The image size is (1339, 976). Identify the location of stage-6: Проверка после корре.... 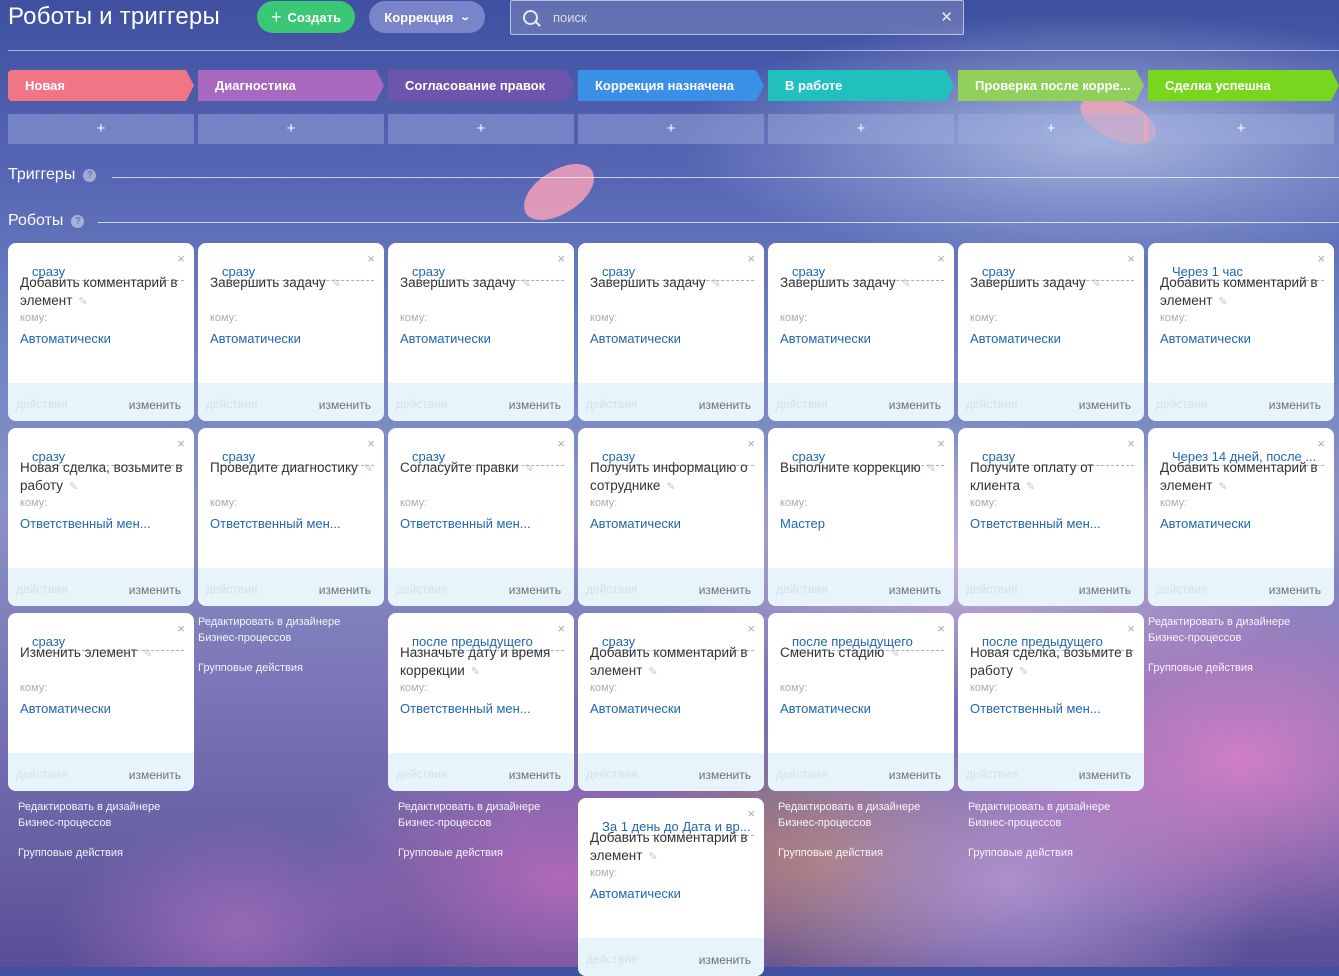
(1051, 85).